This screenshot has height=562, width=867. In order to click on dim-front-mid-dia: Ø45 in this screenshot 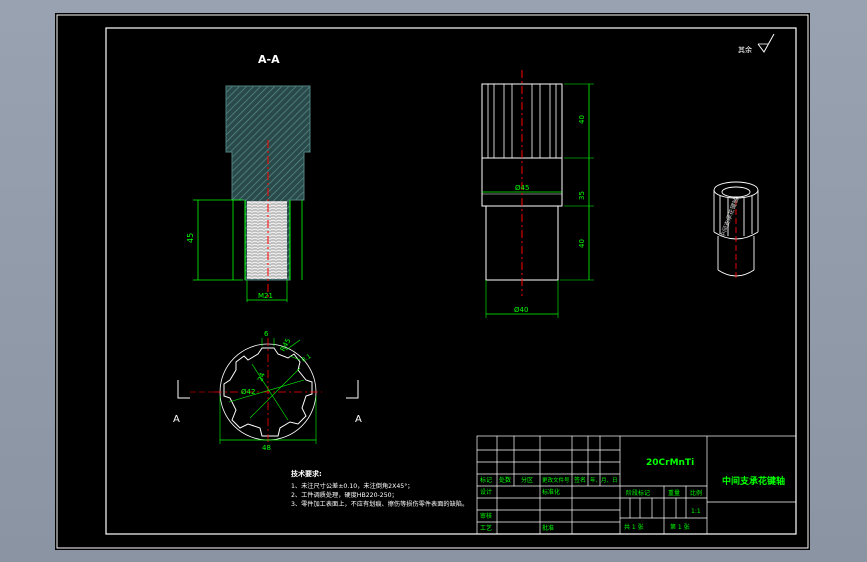, I will do `click(522, 188)`.